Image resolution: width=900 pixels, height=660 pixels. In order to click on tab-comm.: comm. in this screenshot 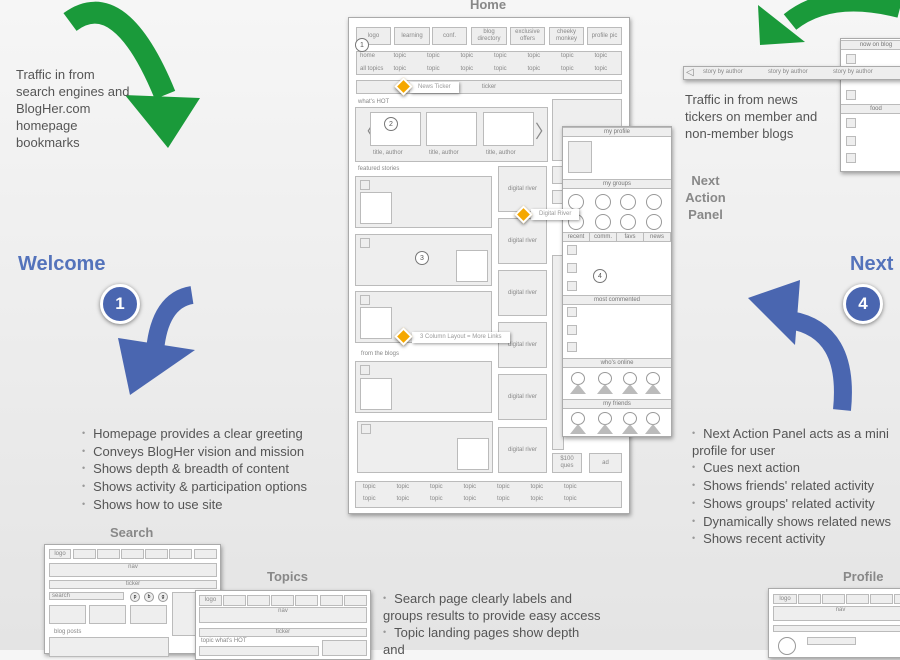, I will do `click(603, 237)`.